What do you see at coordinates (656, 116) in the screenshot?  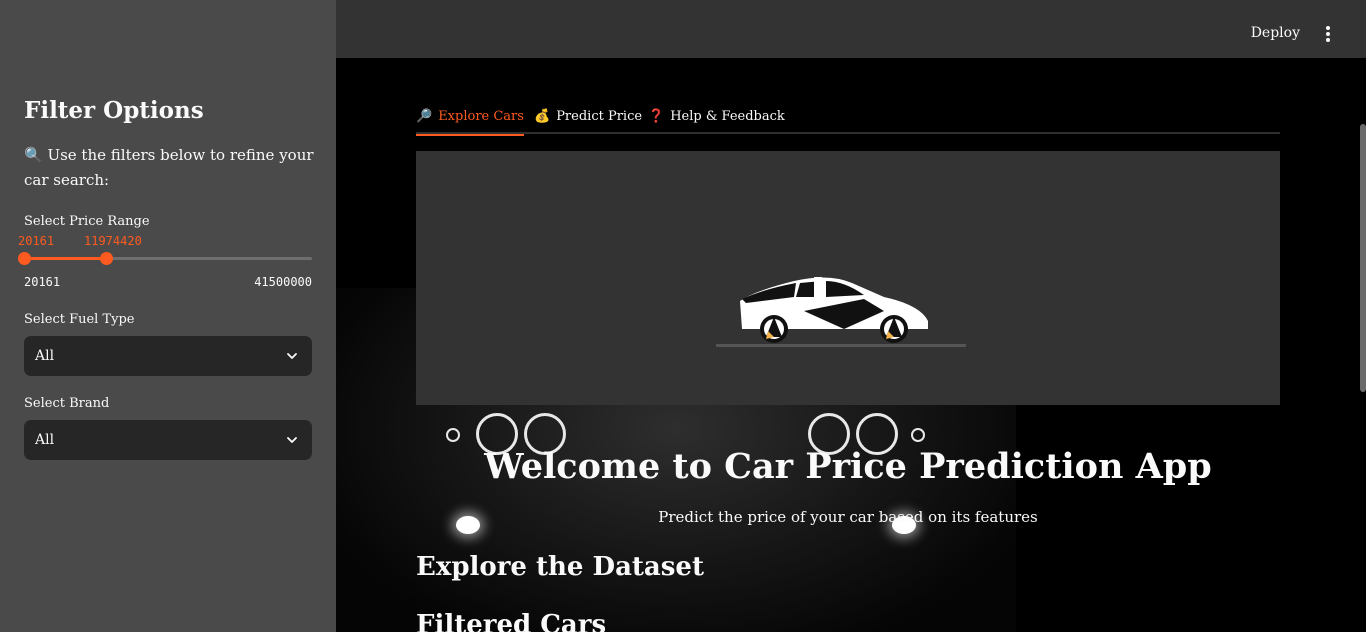 I see `question-icon: ❓` at bounding box center [656, 116].